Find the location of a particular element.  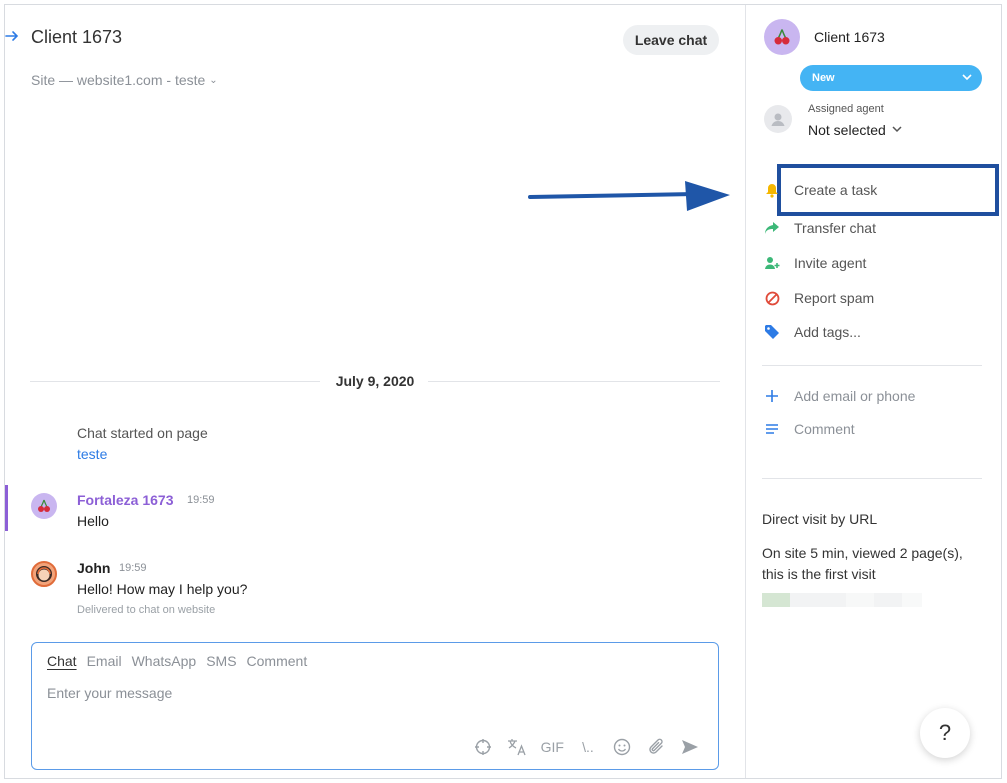

send-icon is located at coordinates (690, 747).